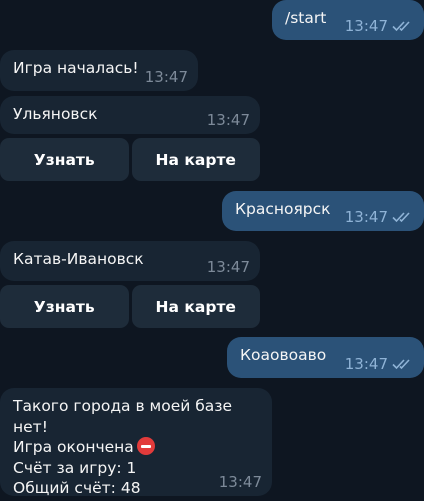 The width and height of the screenshot is (424, 501). What do you see at coordinates (323, 211) in the screenshot?
I see `message-outgoing-city: Красноярск 13:47` at bounding box center [323, 211].